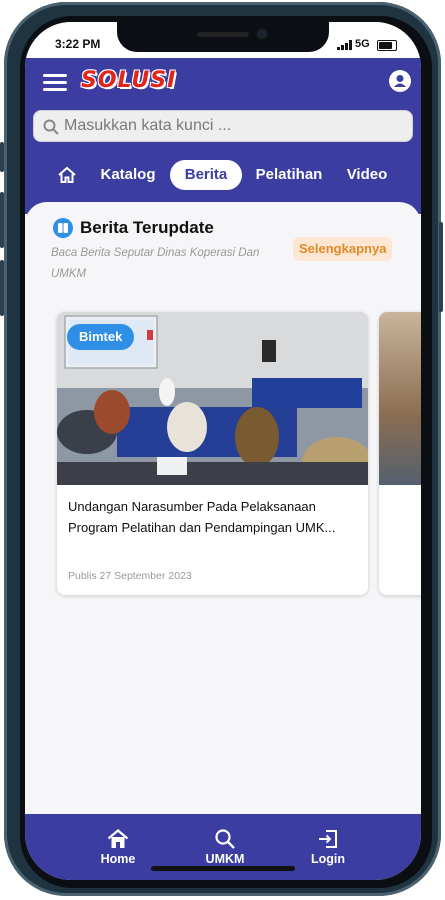  I want to click on network-label: 5G, so click(362, 44).